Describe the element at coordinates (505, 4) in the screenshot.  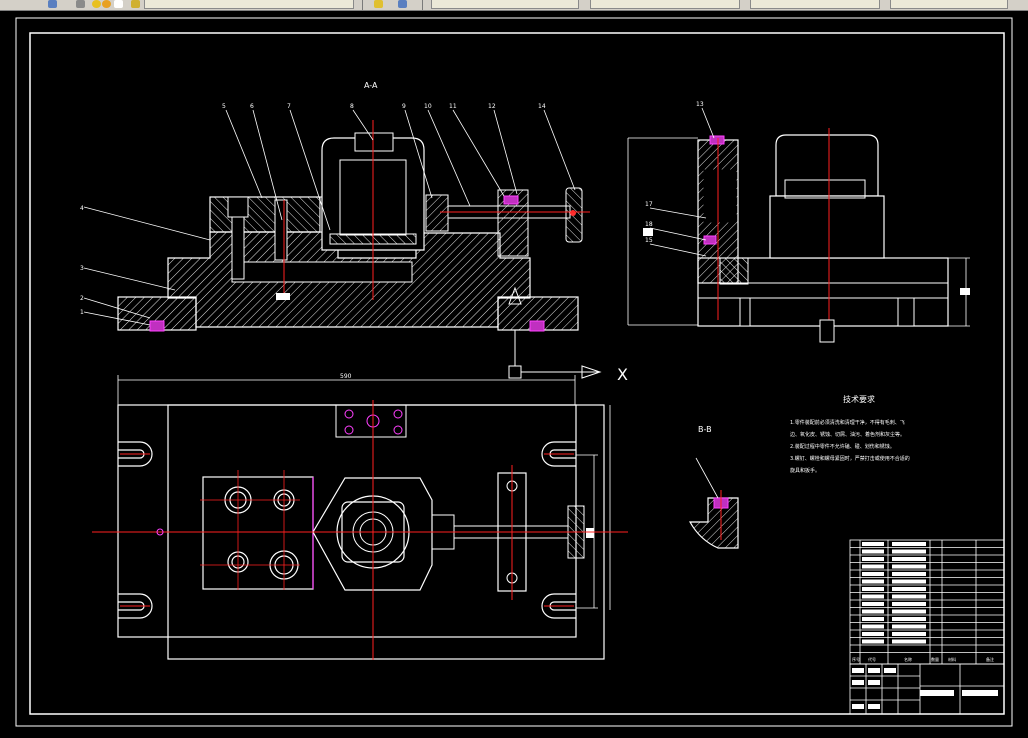
I see `color-control-dropdown` at that location.